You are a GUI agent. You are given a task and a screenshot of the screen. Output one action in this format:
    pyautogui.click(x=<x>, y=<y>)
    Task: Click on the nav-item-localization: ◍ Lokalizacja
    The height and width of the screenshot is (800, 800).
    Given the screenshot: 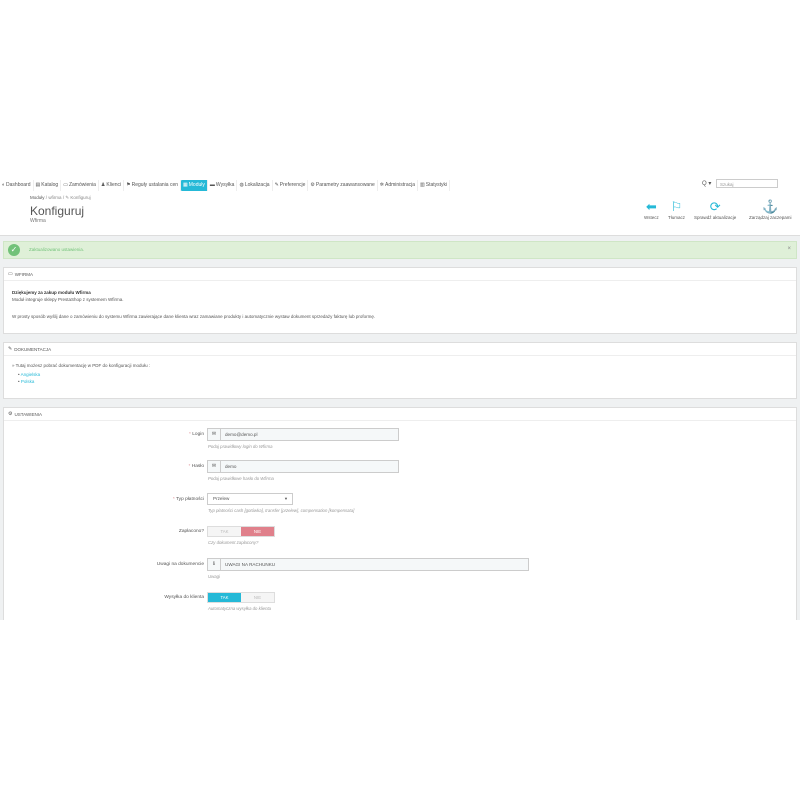 What is the action you would take?
    pyautogui.click(x=255, y=185)
    